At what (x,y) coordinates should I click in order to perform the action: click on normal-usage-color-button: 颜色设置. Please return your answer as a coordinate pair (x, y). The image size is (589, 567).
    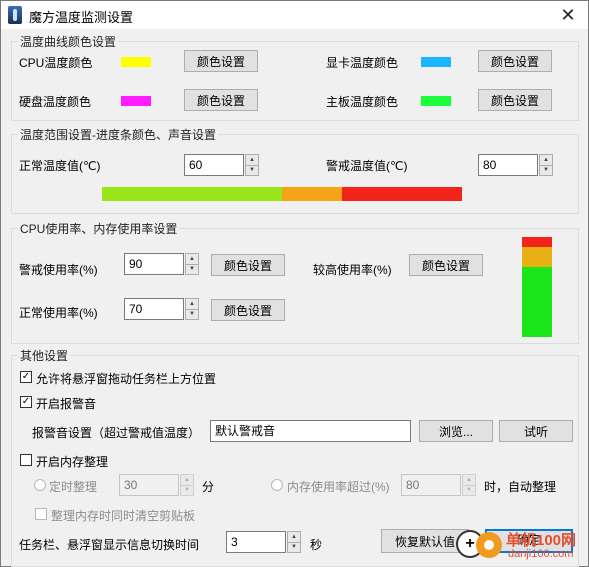
    Looking at the image, I should click on (248, 310).